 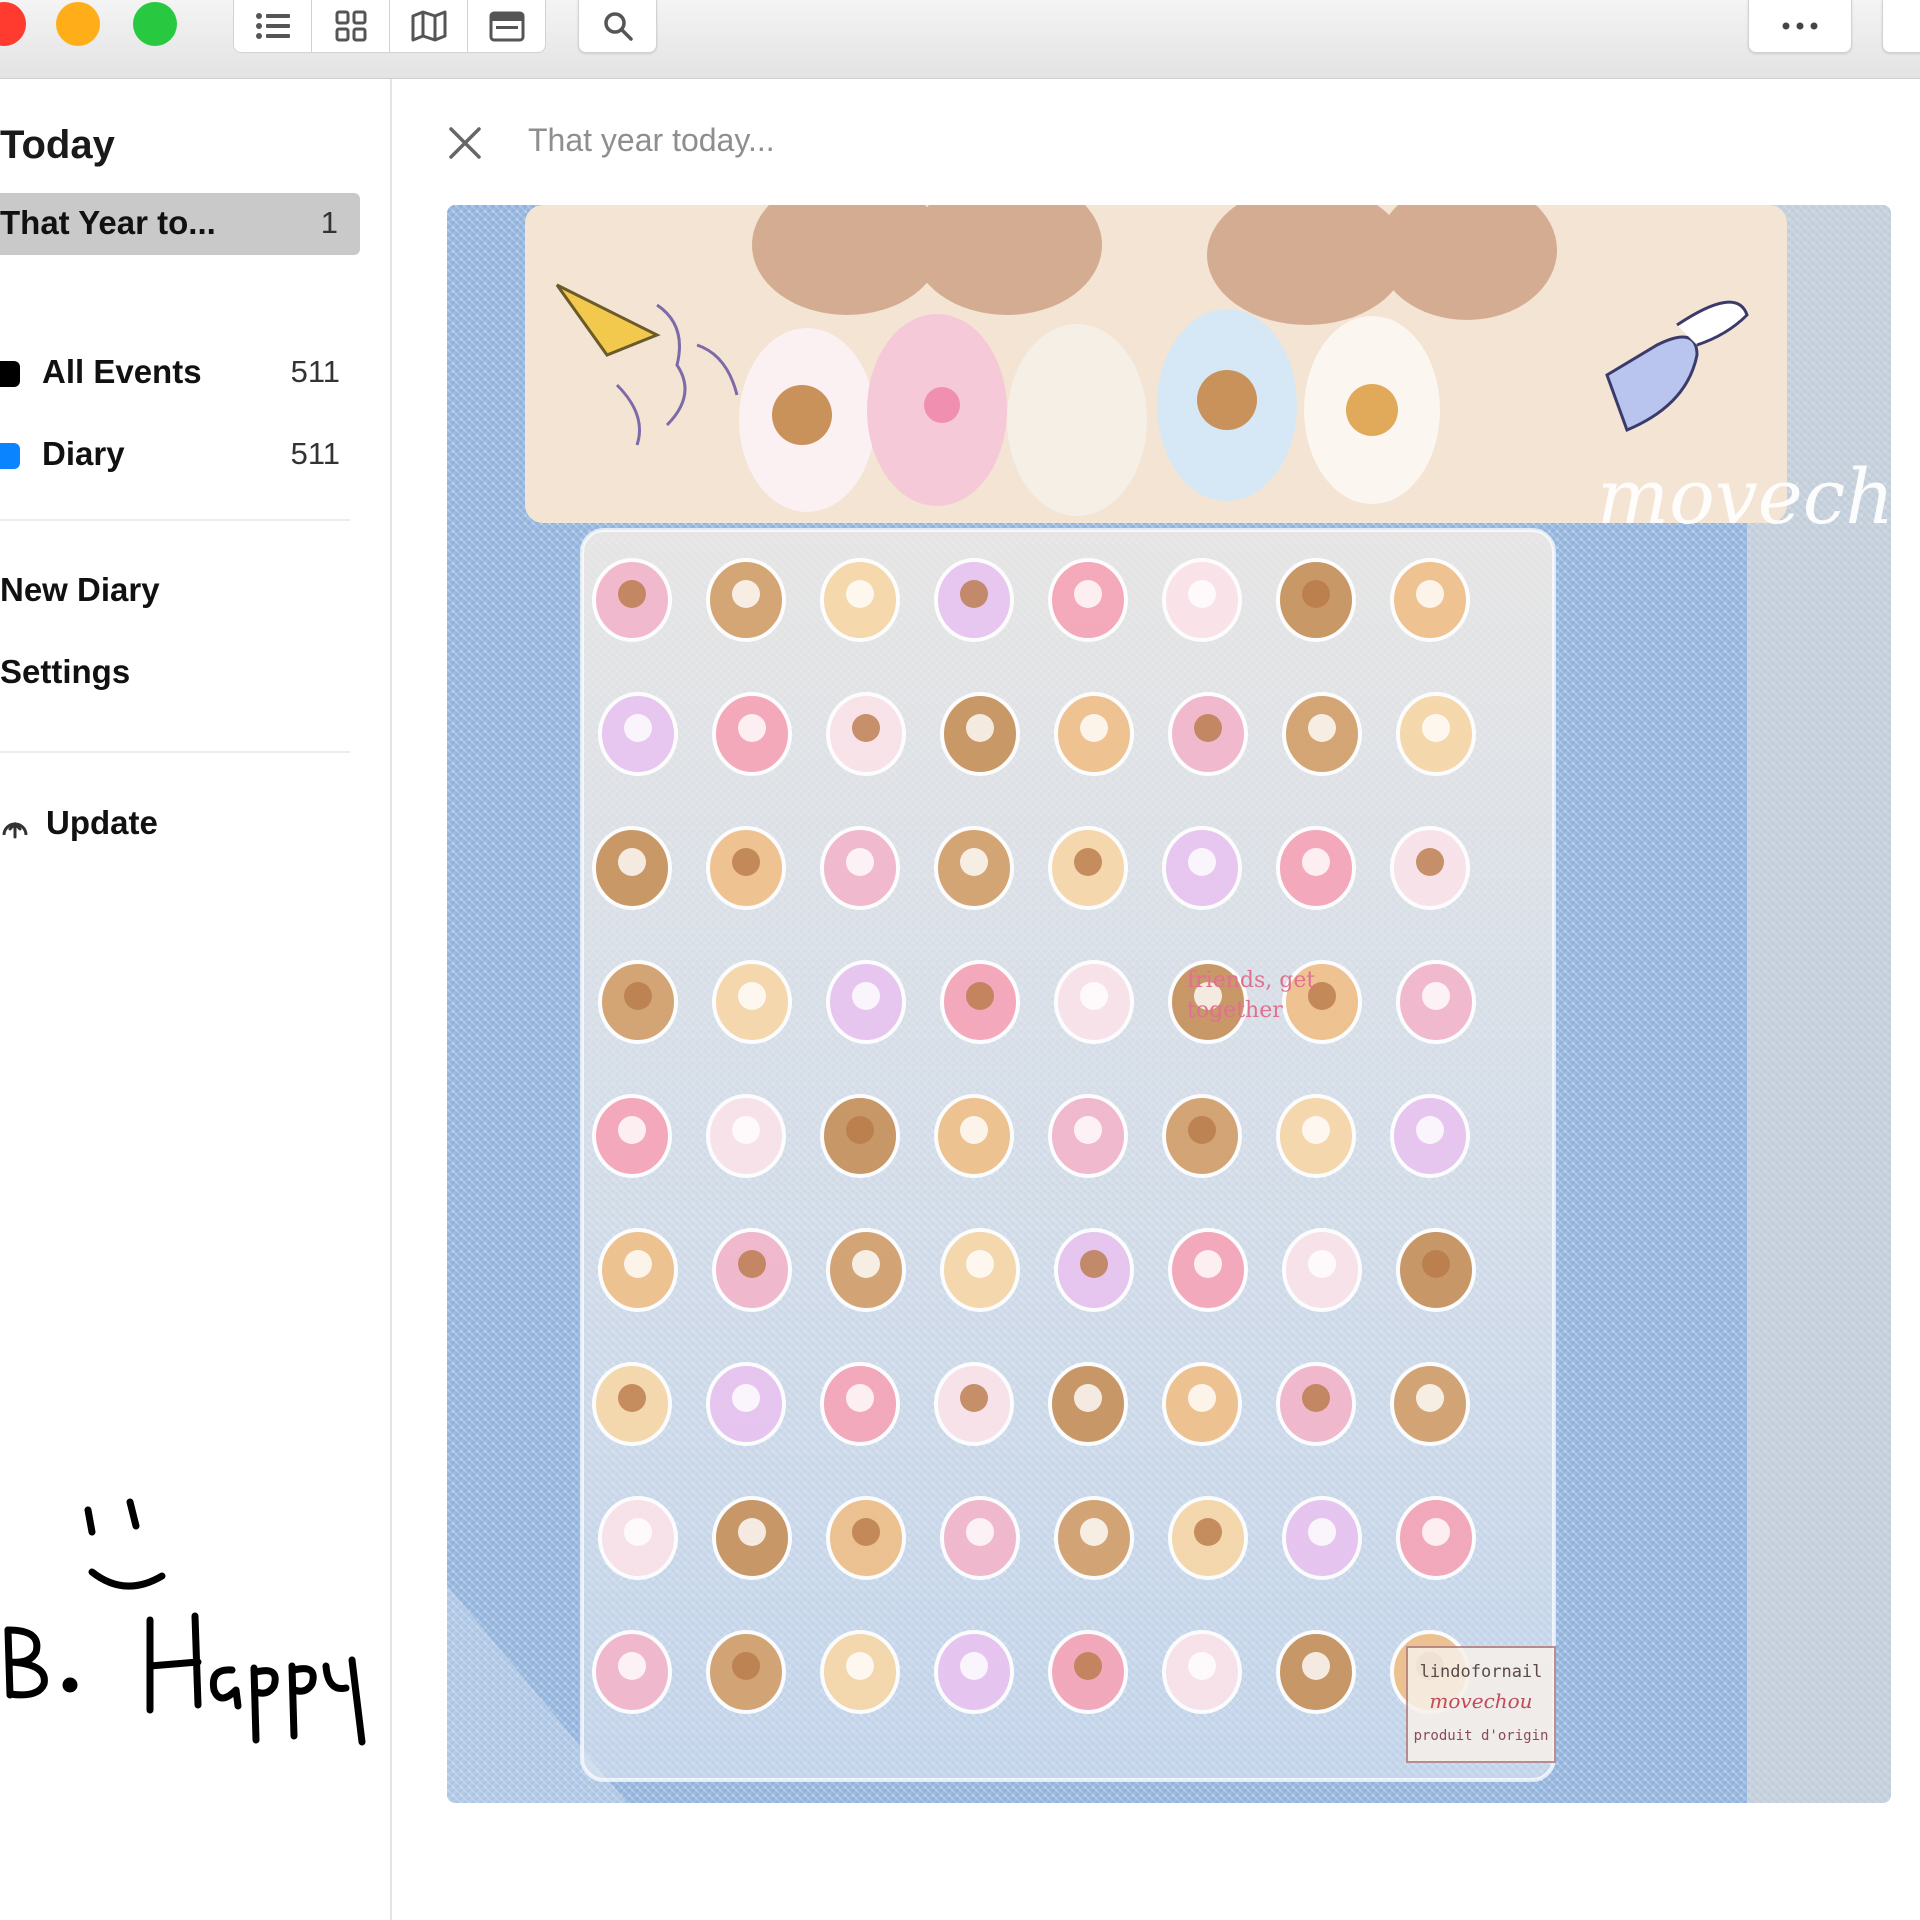 What do you see at coordinates (465, 143) in the screenshot?
I see `close-icon` at bounding box center [465, 143].